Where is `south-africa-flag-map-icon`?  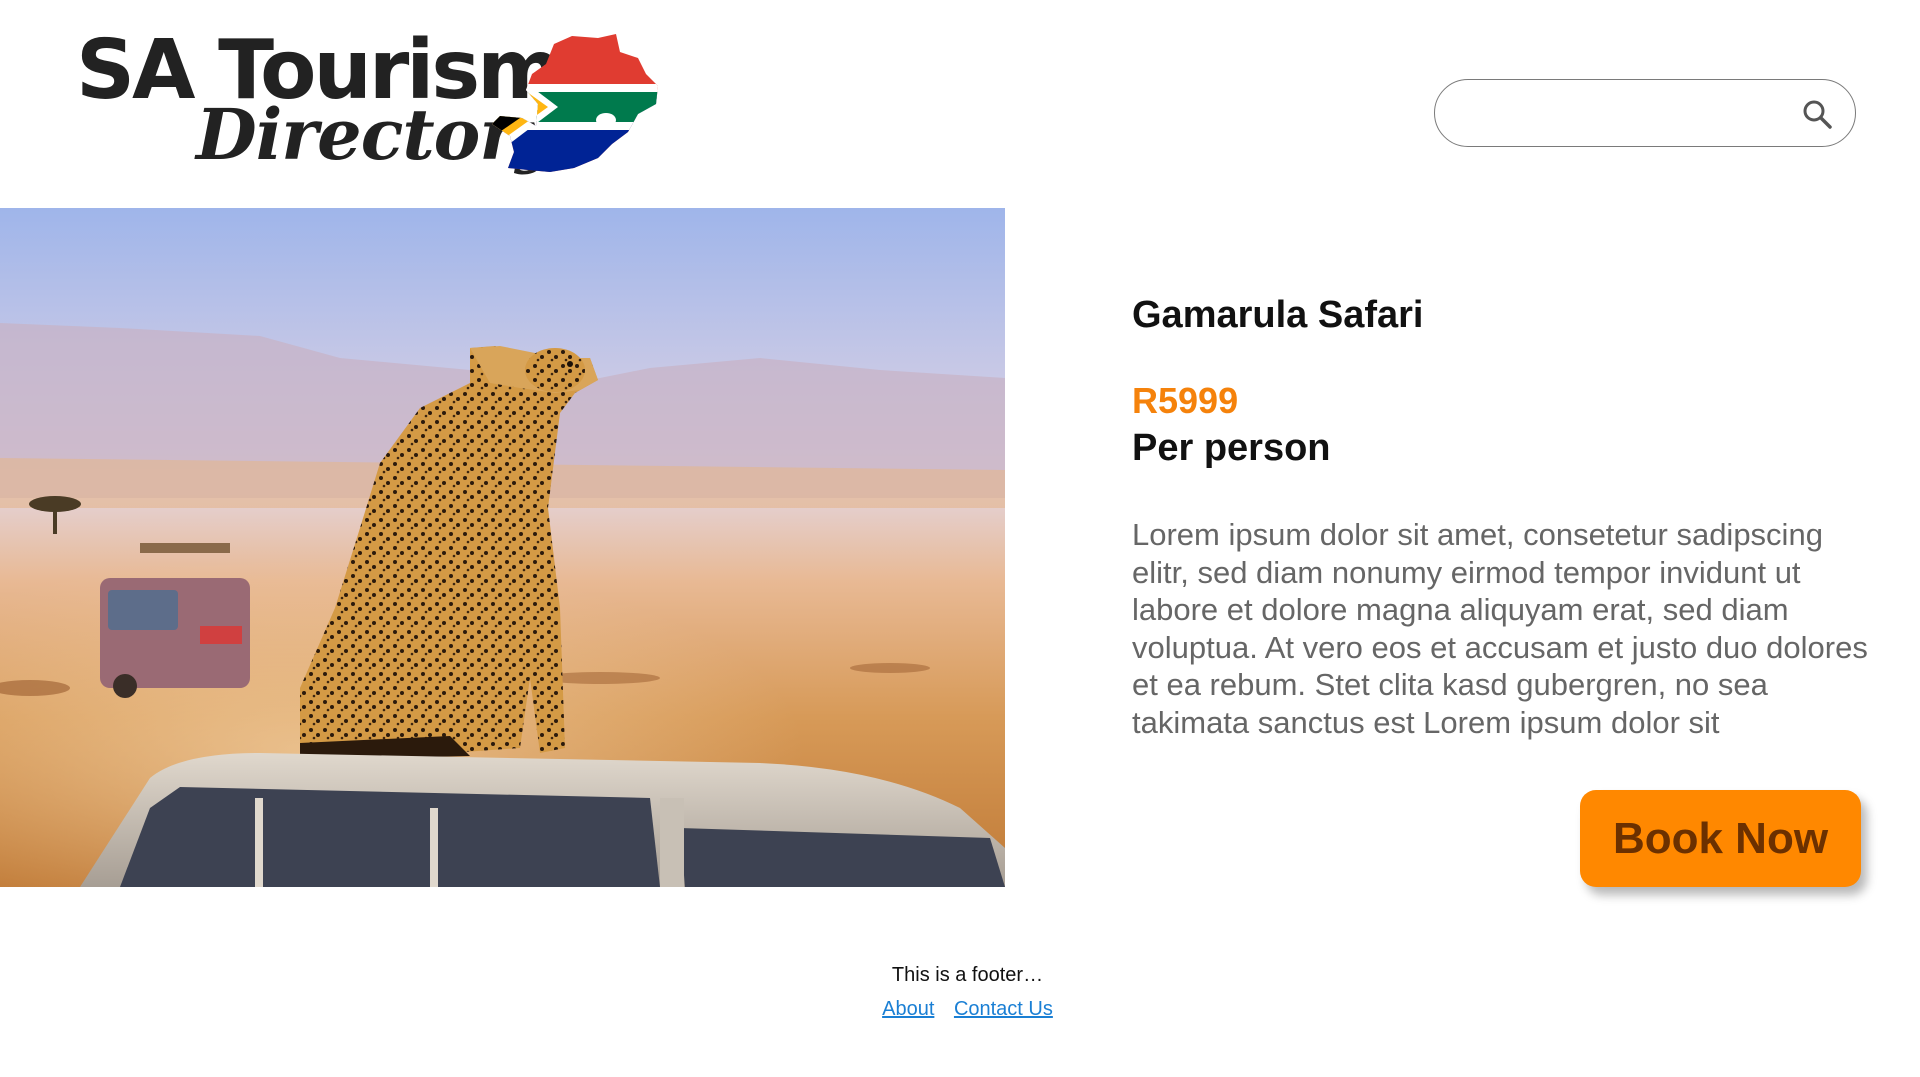 south-africa-flag-map-icon is located at coordinates (575, 103).